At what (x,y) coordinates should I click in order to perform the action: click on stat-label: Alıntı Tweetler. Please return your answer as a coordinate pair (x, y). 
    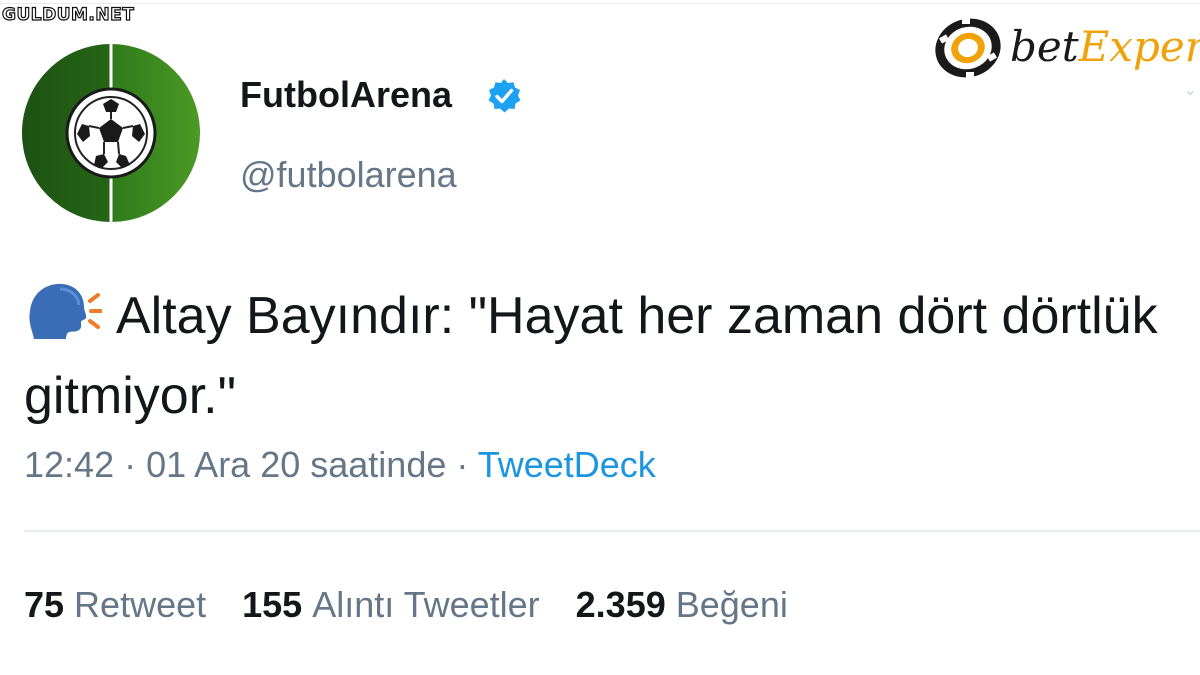
    Looking at the image, I should click on (426, 604).